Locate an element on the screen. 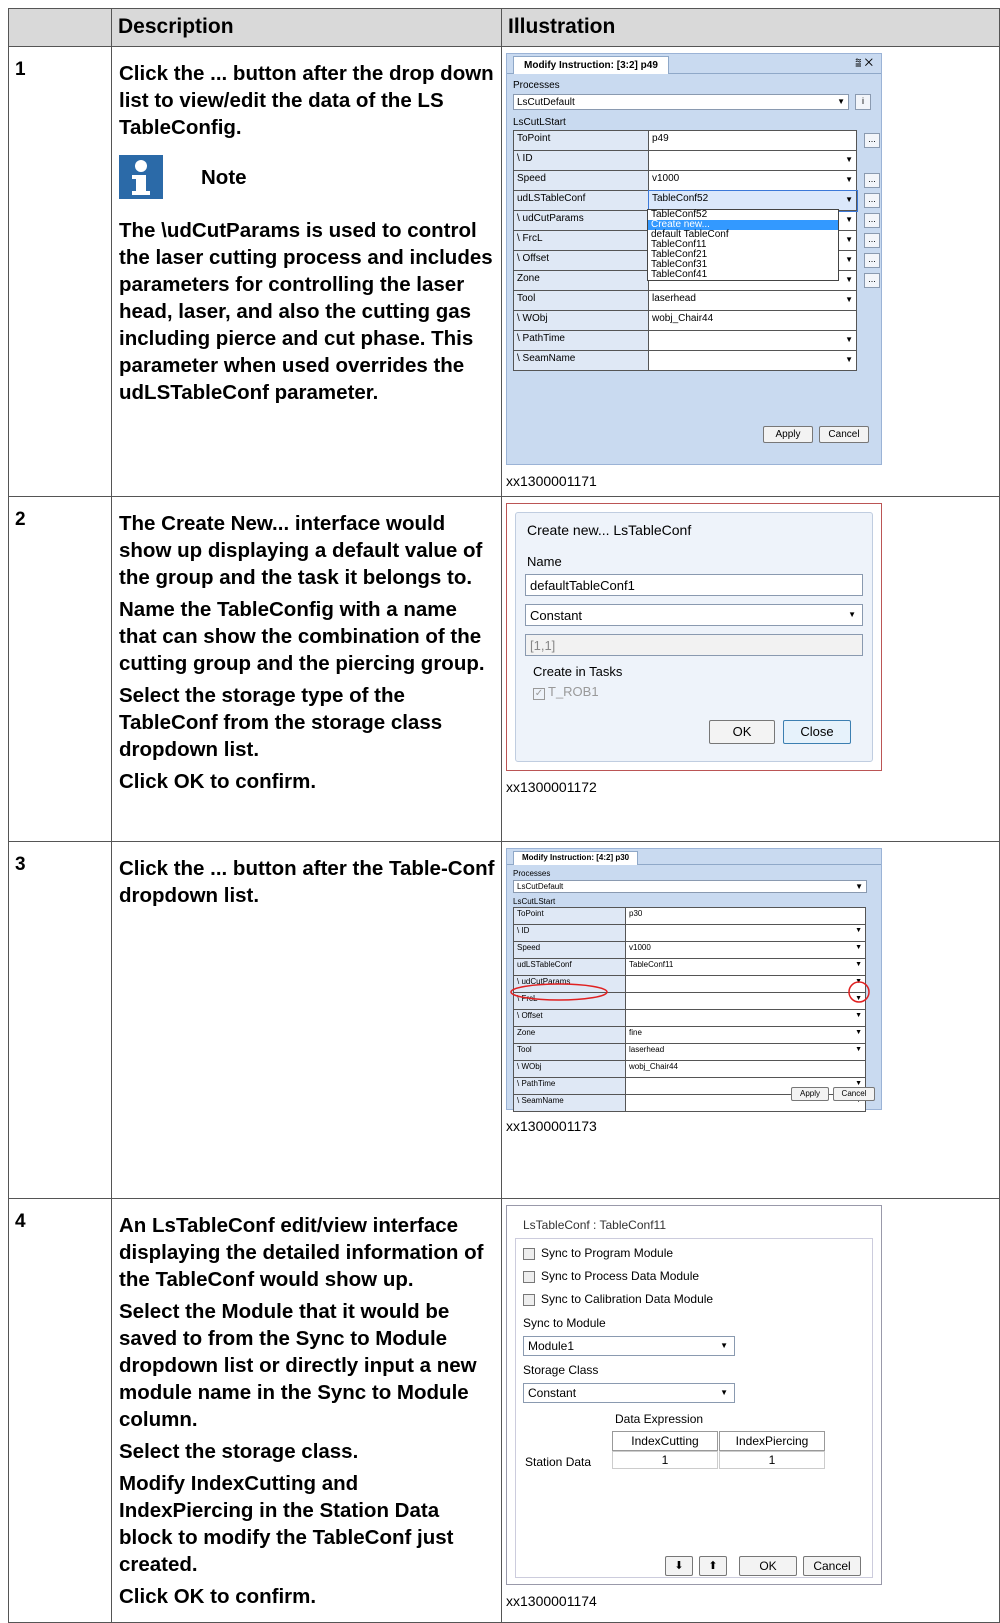 This screenshot has width=1000, height=1623. close-button: Close is located at coordinates (817, 732).